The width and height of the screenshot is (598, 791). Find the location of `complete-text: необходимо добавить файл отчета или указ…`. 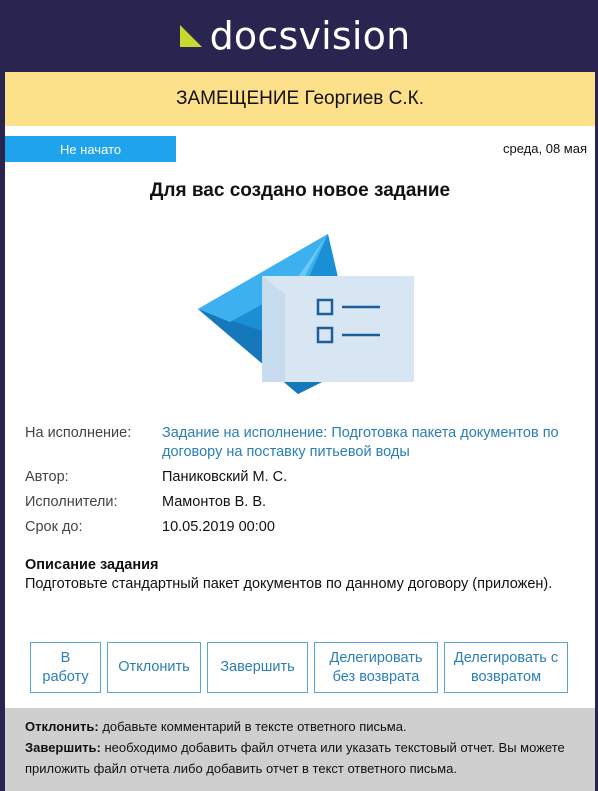

complete-text: необходимо добавить файл отчета или указ… is located at coordinates (295, 758).